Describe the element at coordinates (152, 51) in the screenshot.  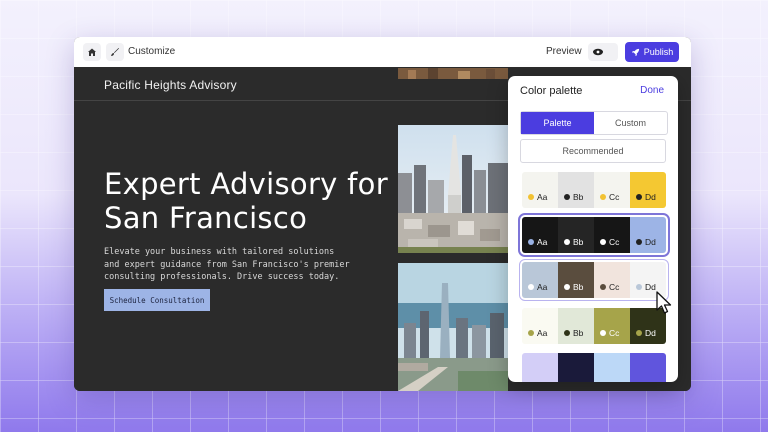
I see `customize-label: Customize` at that location.